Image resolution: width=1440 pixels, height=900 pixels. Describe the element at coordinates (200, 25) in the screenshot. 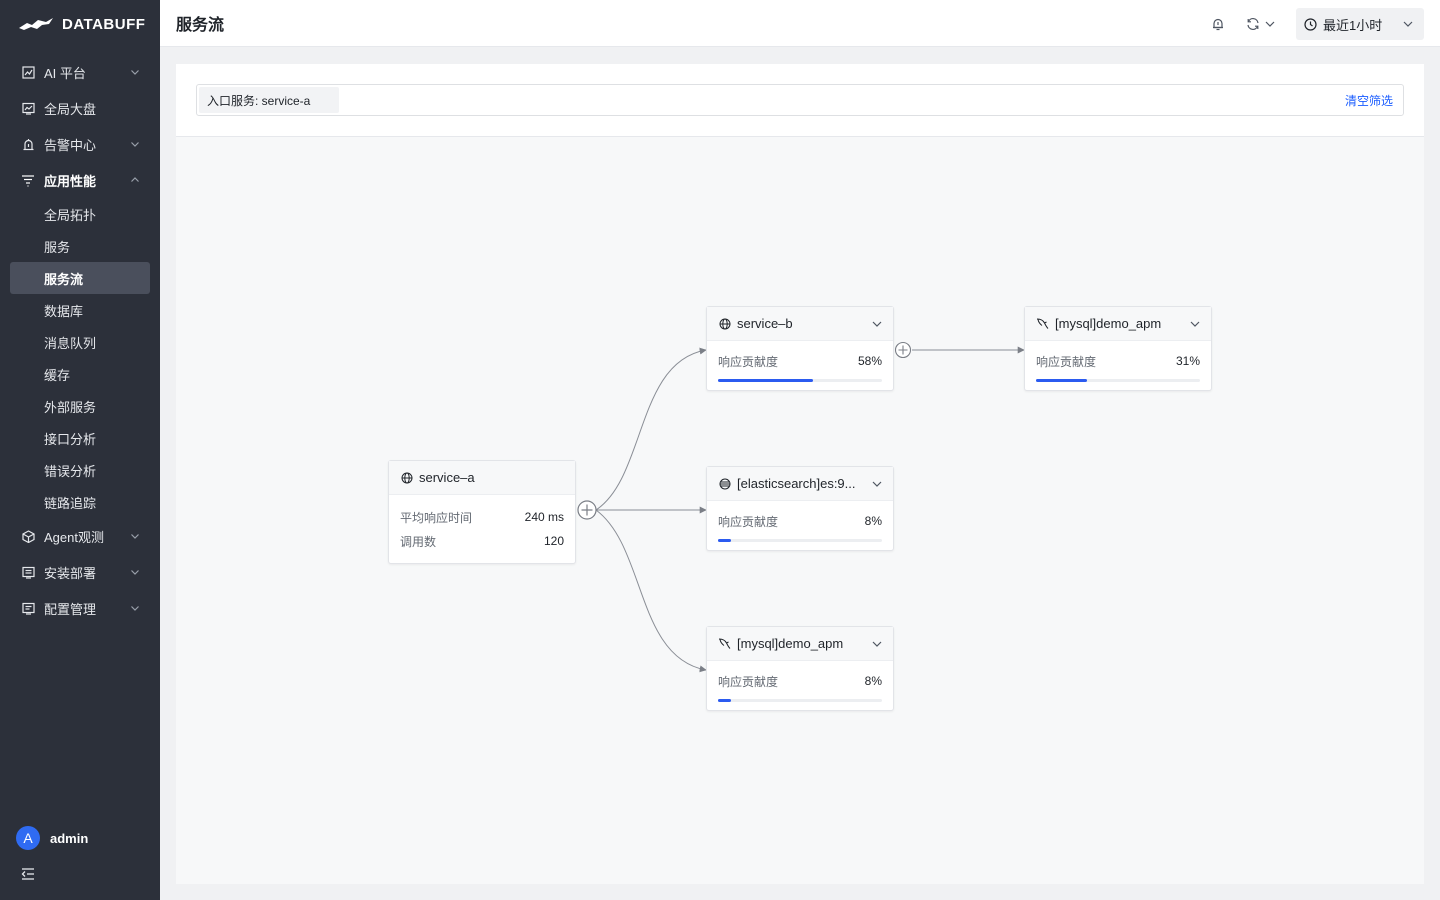

I see `page-title: 服务流` at that location.